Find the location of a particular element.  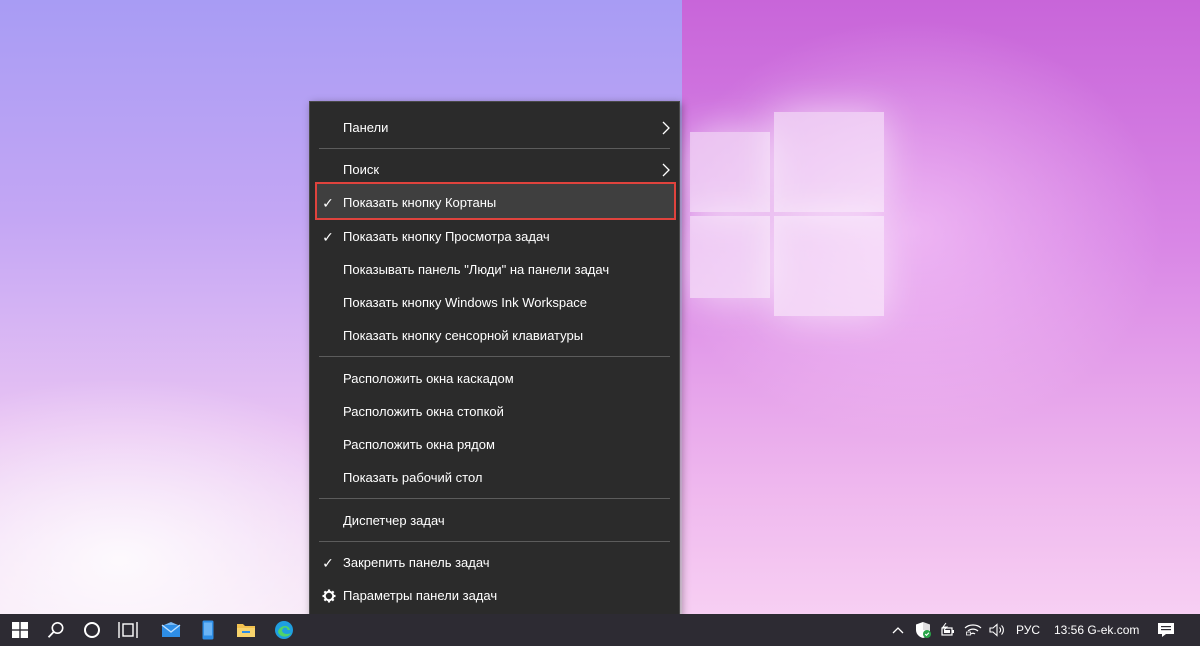

menu-item-task-manager: Диспетчер задач is located at coordinates (494, 521).